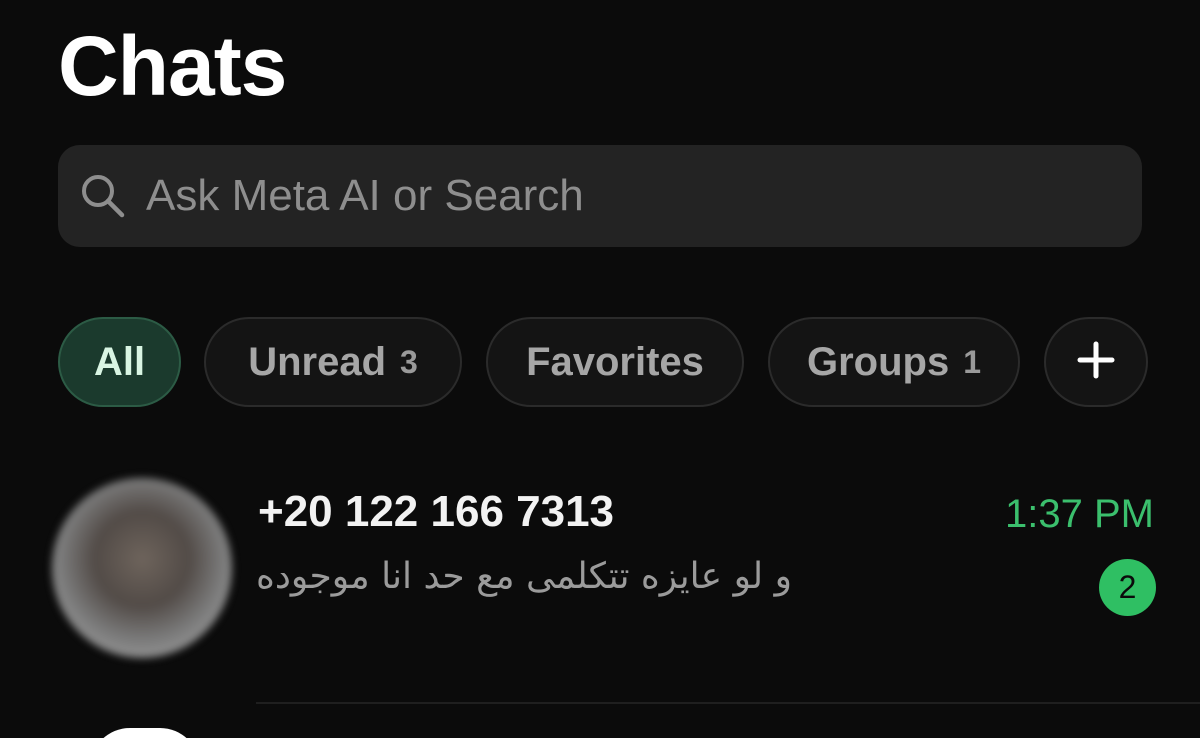  Describe the element at coordinates (878, 361) in the screenshot. I see `filter-chip-label: Groups` at that location.